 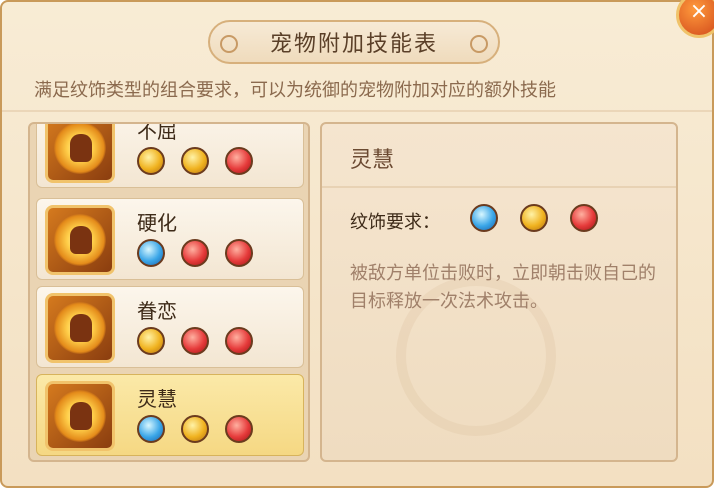 What do you see at coordinates (157, 399) in the screenshot?
I see `skill-name: 灵慧` at bounding box center [157, 399].